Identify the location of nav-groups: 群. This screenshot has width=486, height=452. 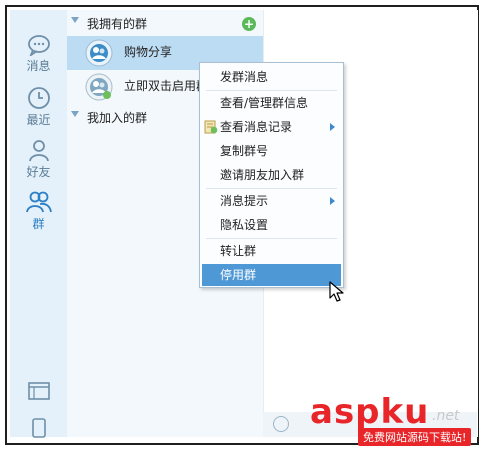
(38, 211).